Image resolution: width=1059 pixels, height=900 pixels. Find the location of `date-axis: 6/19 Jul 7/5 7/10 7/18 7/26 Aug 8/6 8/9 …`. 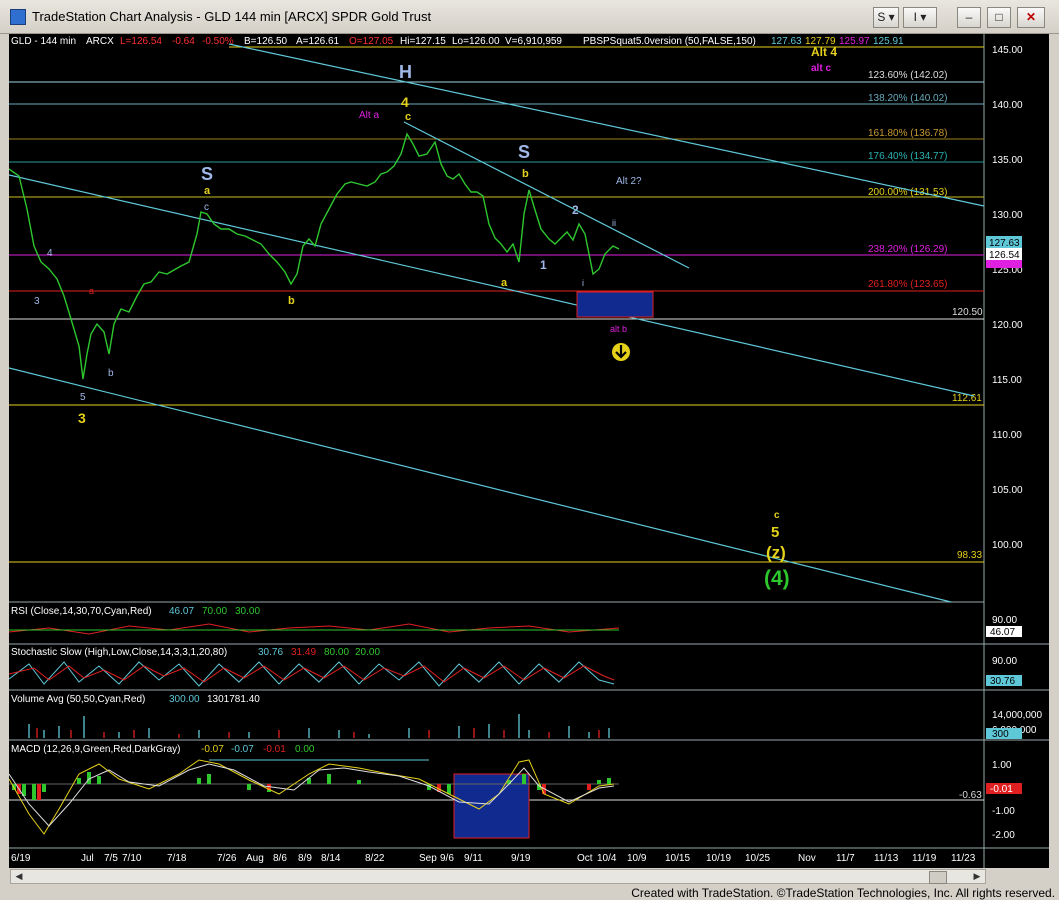

date-axis: 6/19 Jul 7/5 7/10 7/18 7/26 Aug 8/6 8/9 … is located at coordinates (493, 858).